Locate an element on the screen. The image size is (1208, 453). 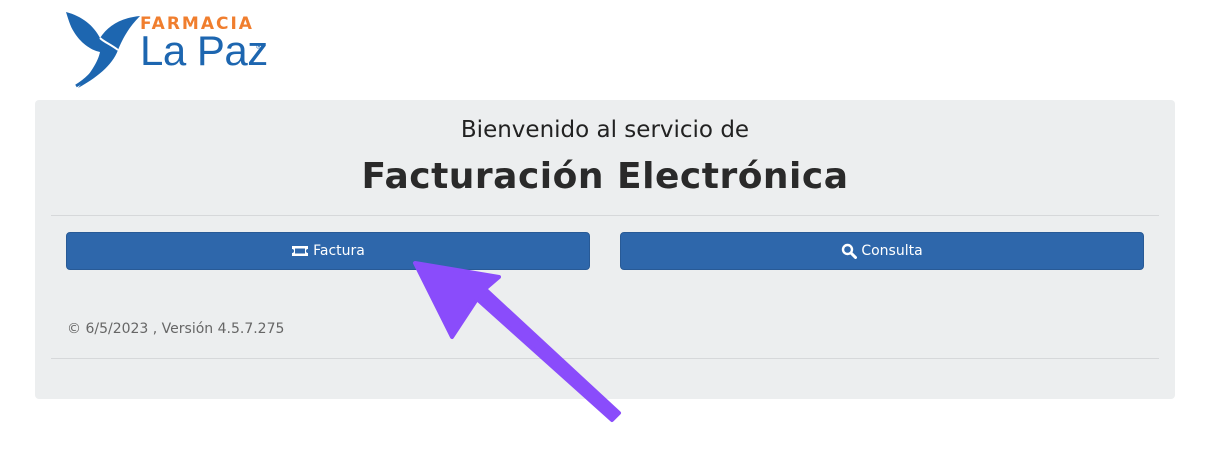
logo: FARMACIA La Paz ® is located at coordinates (165, 49).